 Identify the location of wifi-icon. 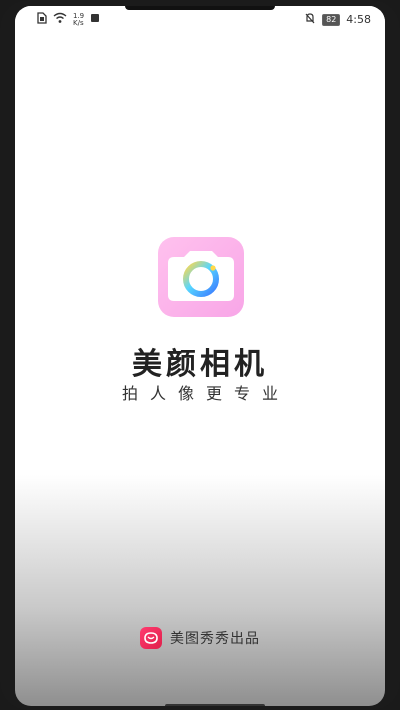
(60, 19).